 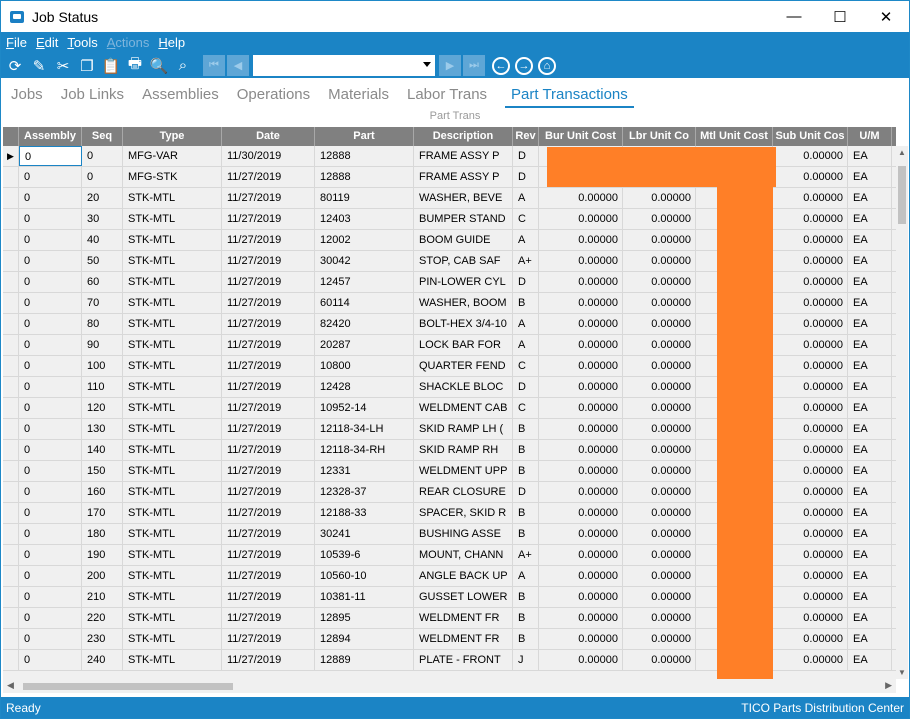 I want to click on grid-cell-part: 10381-11, so click(x=364, y=597).